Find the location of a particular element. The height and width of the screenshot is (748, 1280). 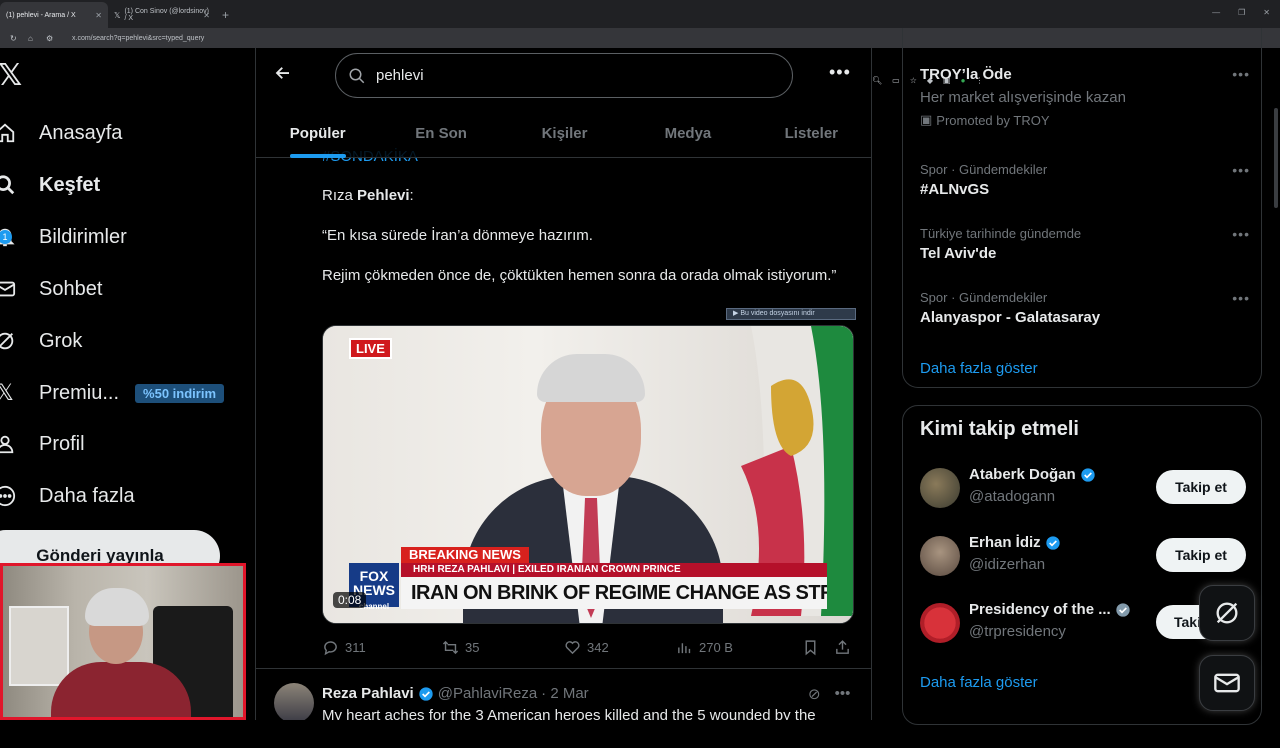

tweet-date: · 2 Mar is located at coordinates (565, 693).